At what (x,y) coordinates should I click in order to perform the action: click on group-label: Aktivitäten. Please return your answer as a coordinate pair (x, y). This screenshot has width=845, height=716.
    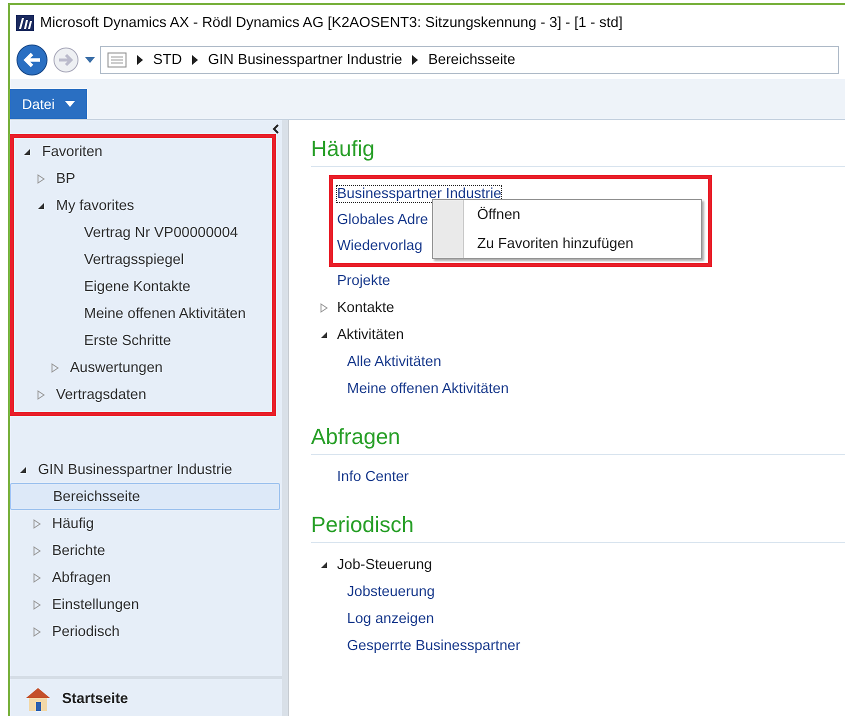
    Looking at the image, I should click on (370, 334).